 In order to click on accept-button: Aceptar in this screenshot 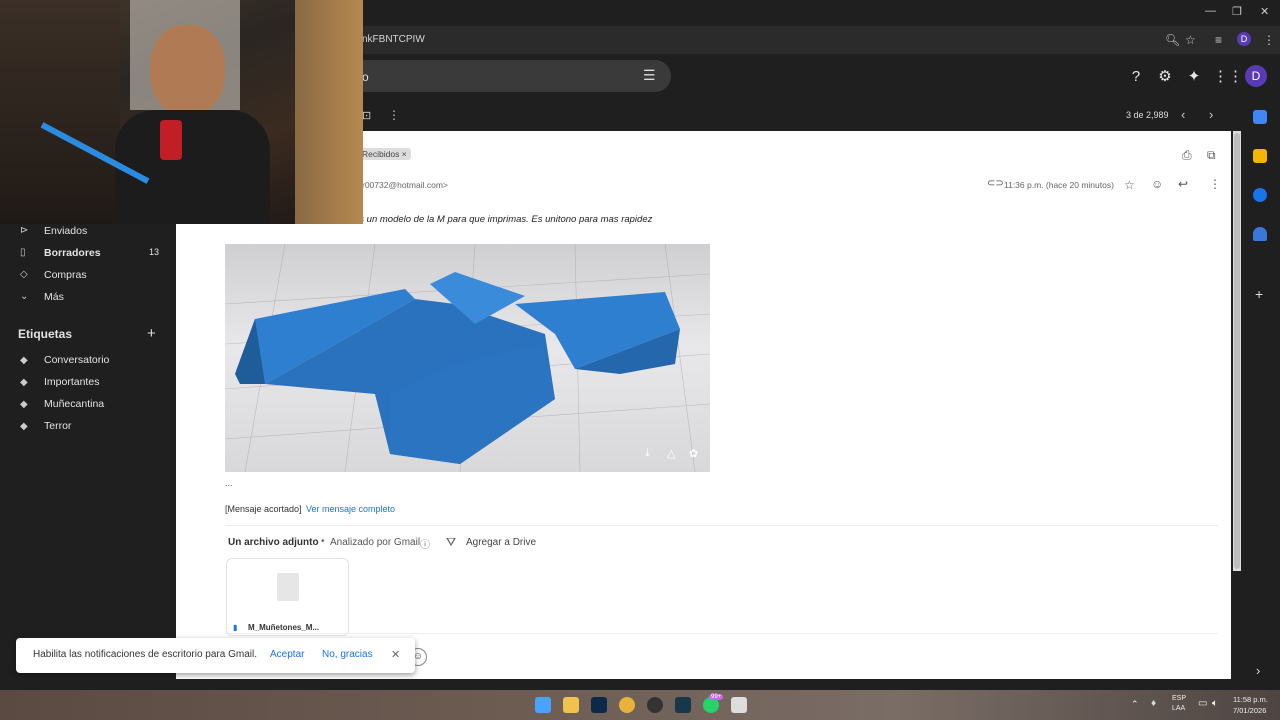, I will do `click(287, 654)`.